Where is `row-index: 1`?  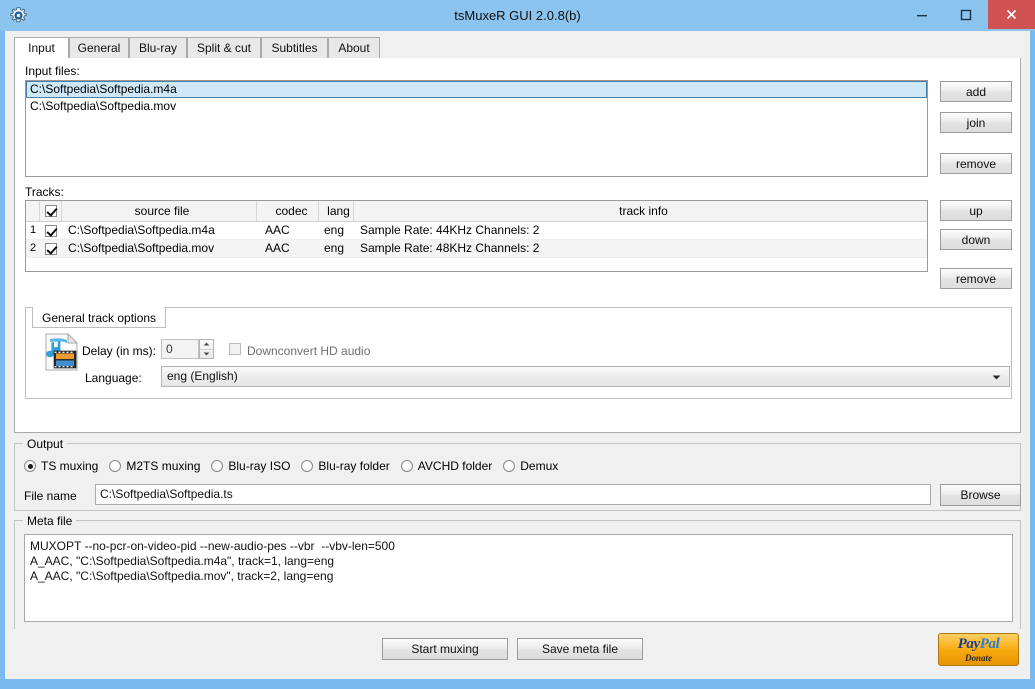
row-index: 1 is located at coordinates (33, 230).